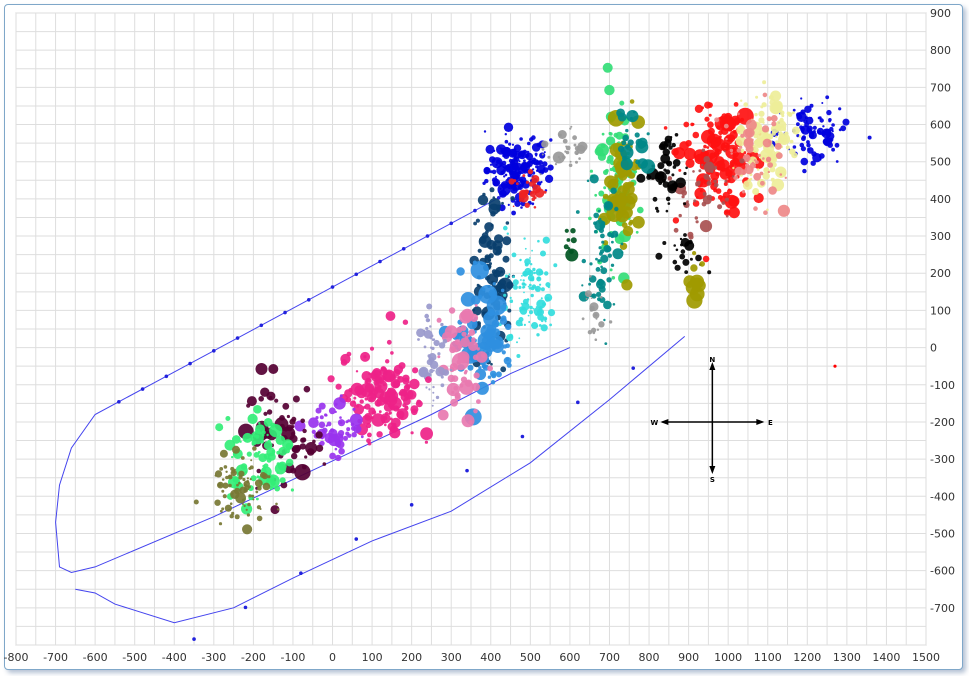 This screenshot has width=969, height=676. I want to click on y-tick-label: 400, so click(940, 199).